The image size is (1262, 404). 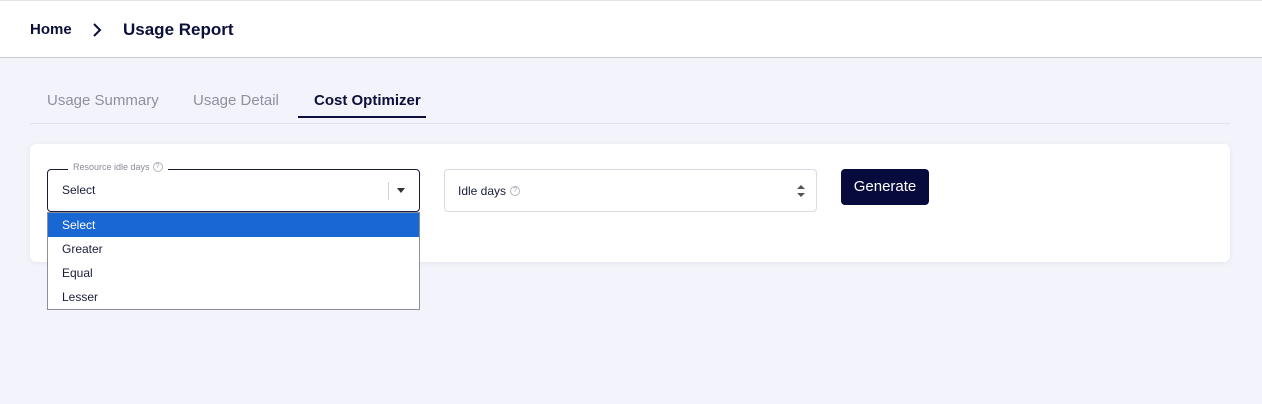 I want to click on resource-idle-days-select: Select, so click(x=233, y=190).